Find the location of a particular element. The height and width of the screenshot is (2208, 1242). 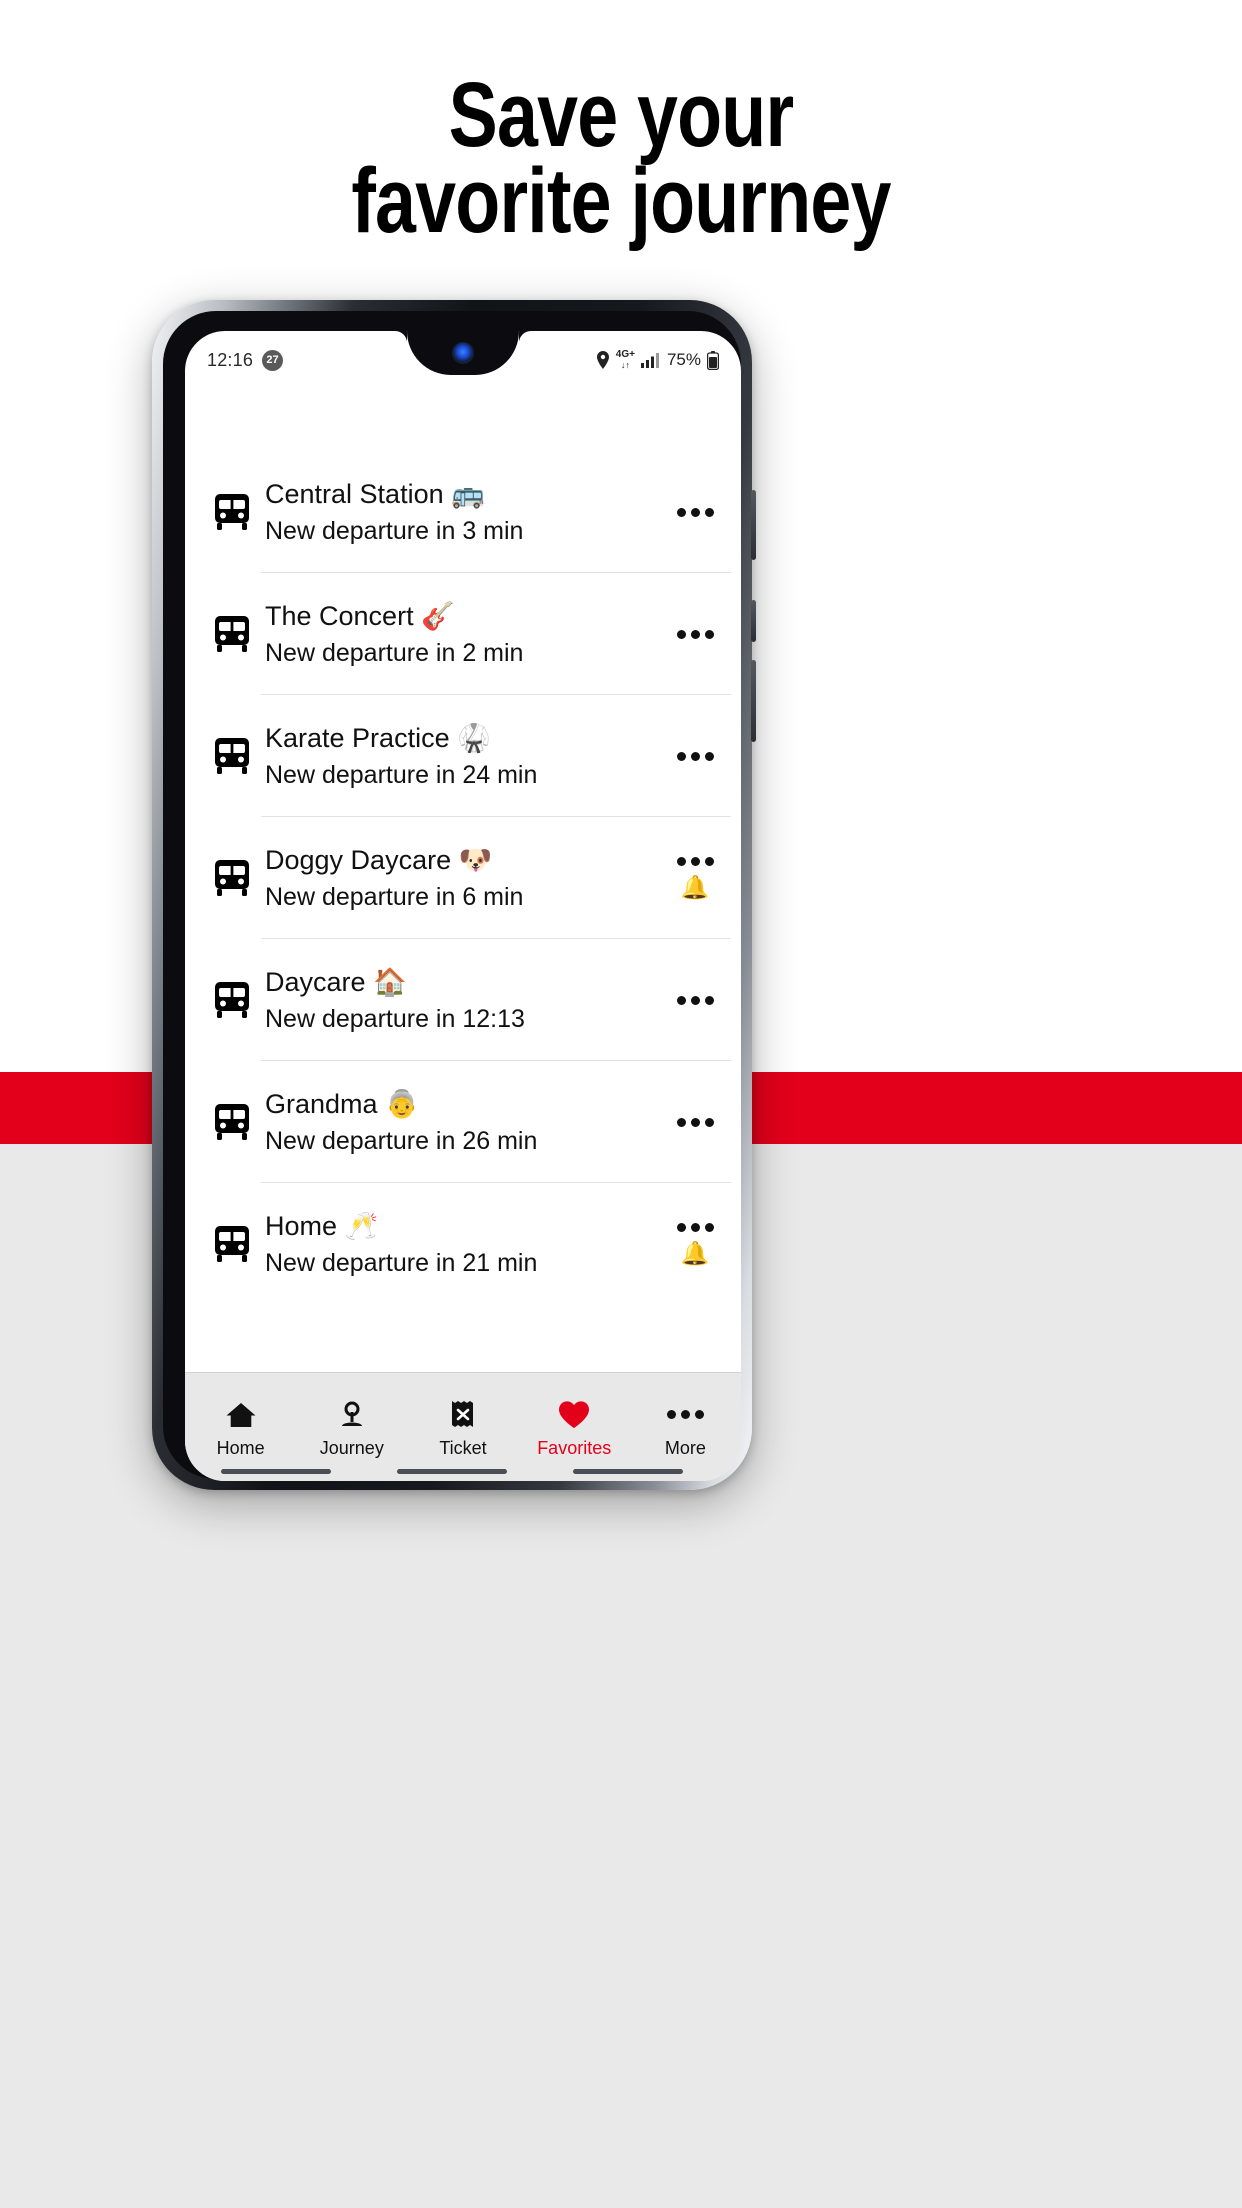

favorite-title: Central Station 🚌 is located at coordinates (375, 494).